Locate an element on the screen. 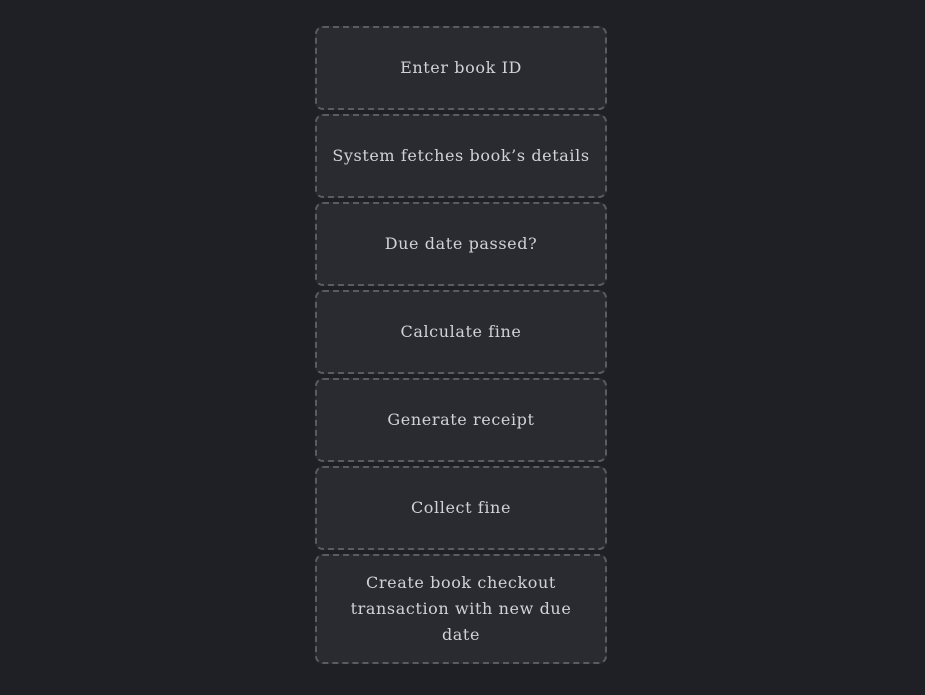  step-fetch-book-details: System fetches book’s details is located at coordinates (461, 156).